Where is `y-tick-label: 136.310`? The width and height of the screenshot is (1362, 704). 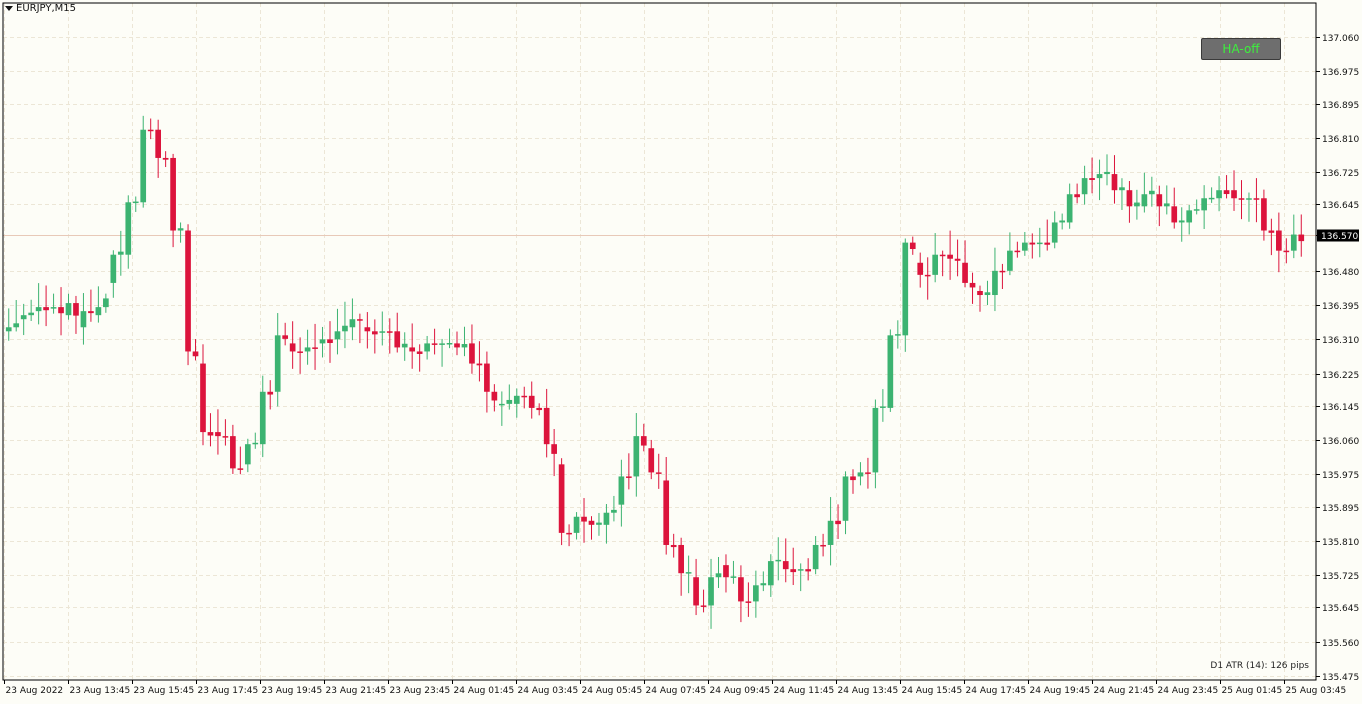 y-tick-label: 136.310 is located at coordinates (1340, 341).